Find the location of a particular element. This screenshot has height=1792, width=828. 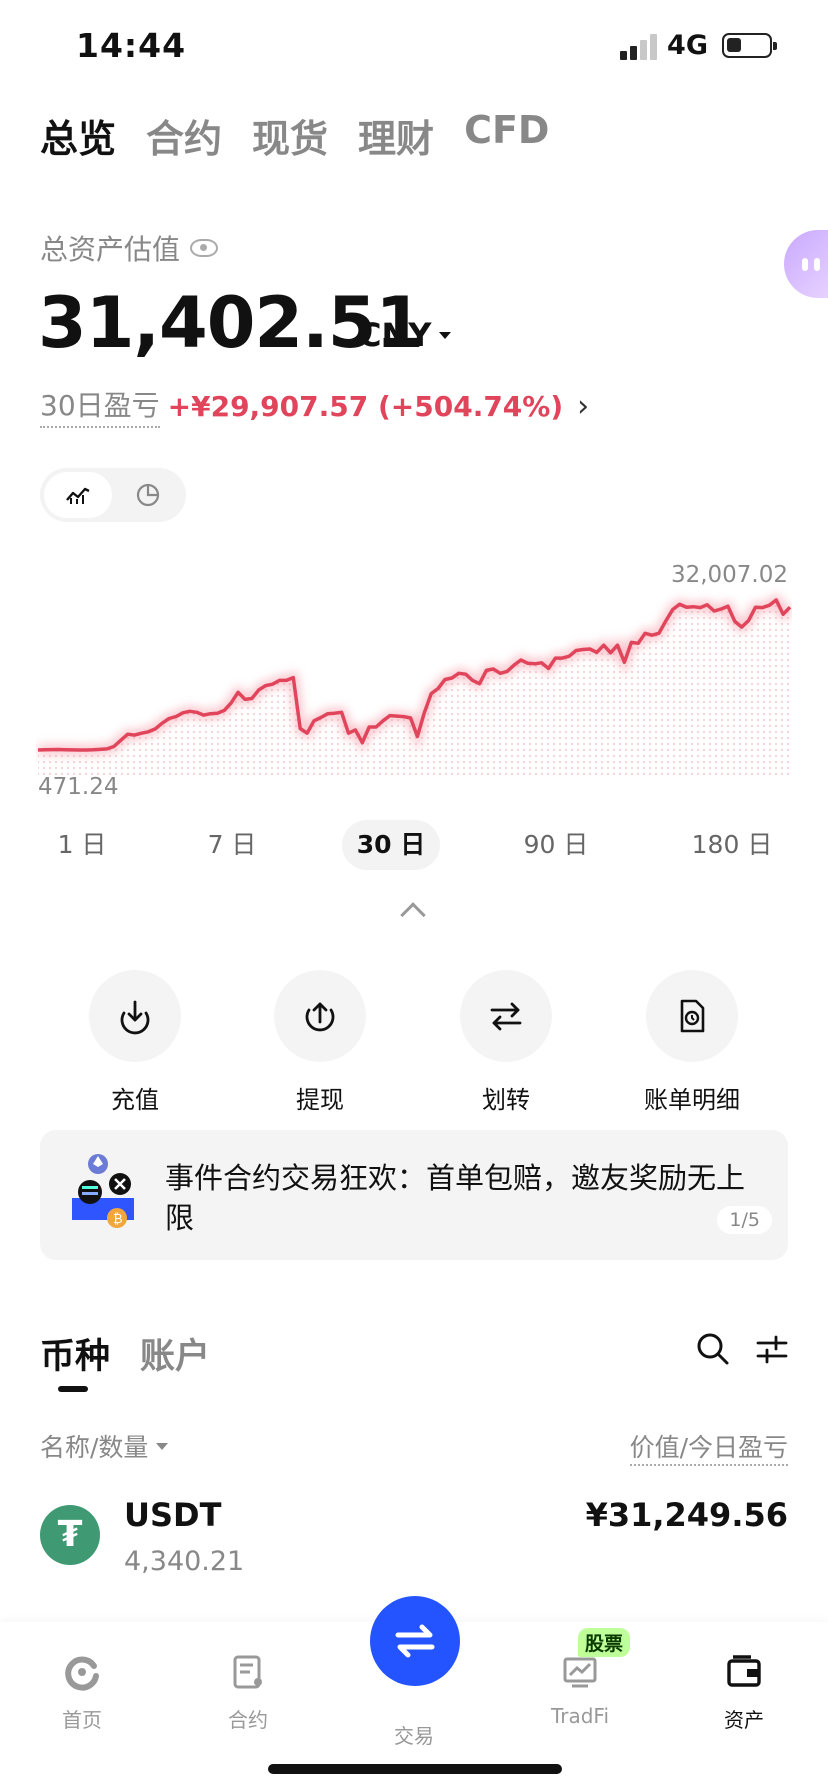

nav-home-label: 首页 is located at coordinates (82, 1720).